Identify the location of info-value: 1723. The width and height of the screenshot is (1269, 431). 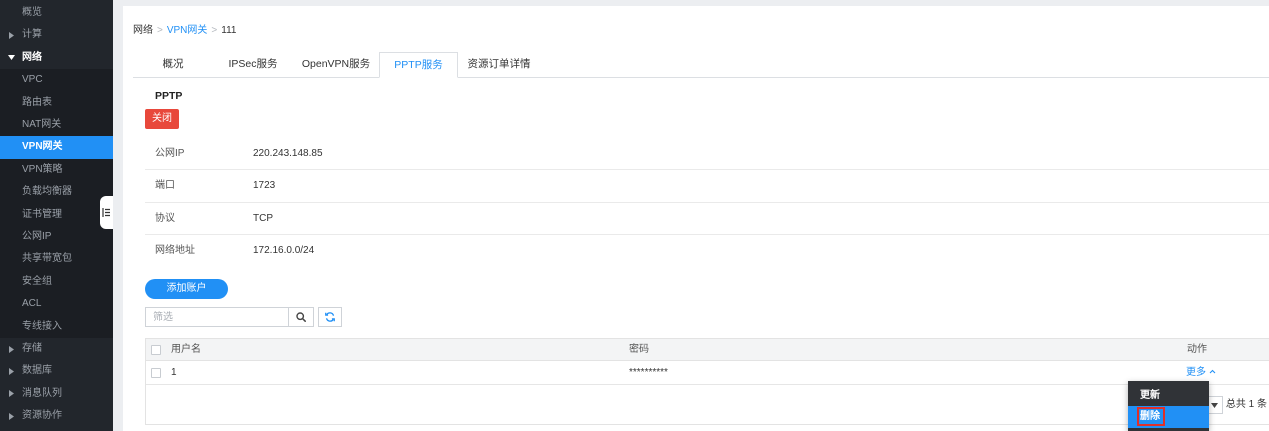
(264, 186).